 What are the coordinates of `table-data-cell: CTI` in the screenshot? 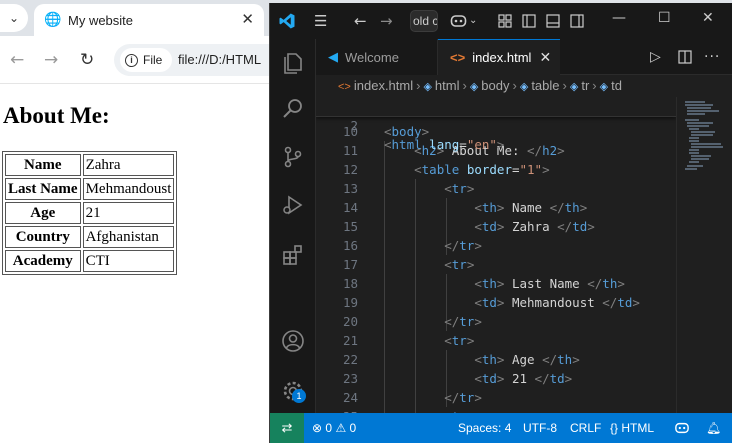 It's located at (128, 261).